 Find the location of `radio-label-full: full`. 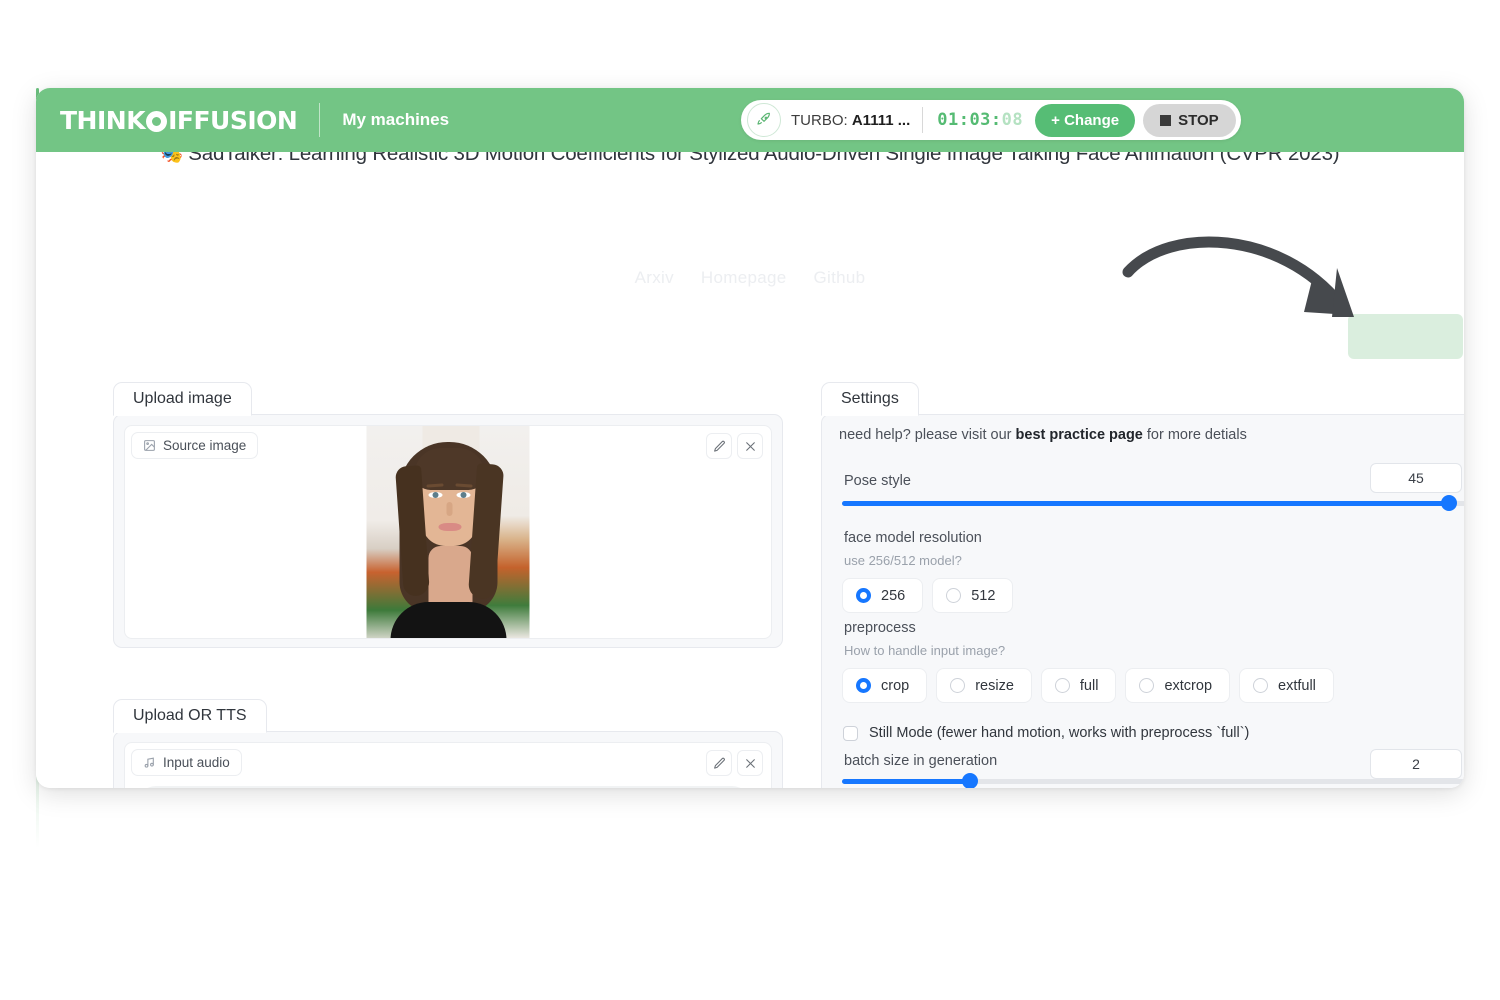

radio-label-full: full is located at coordinates (1089, 685).